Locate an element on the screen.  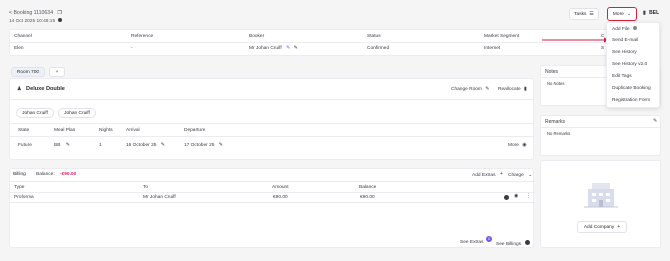
menu-item-see-history: See History is located at coordinates (624, 52).